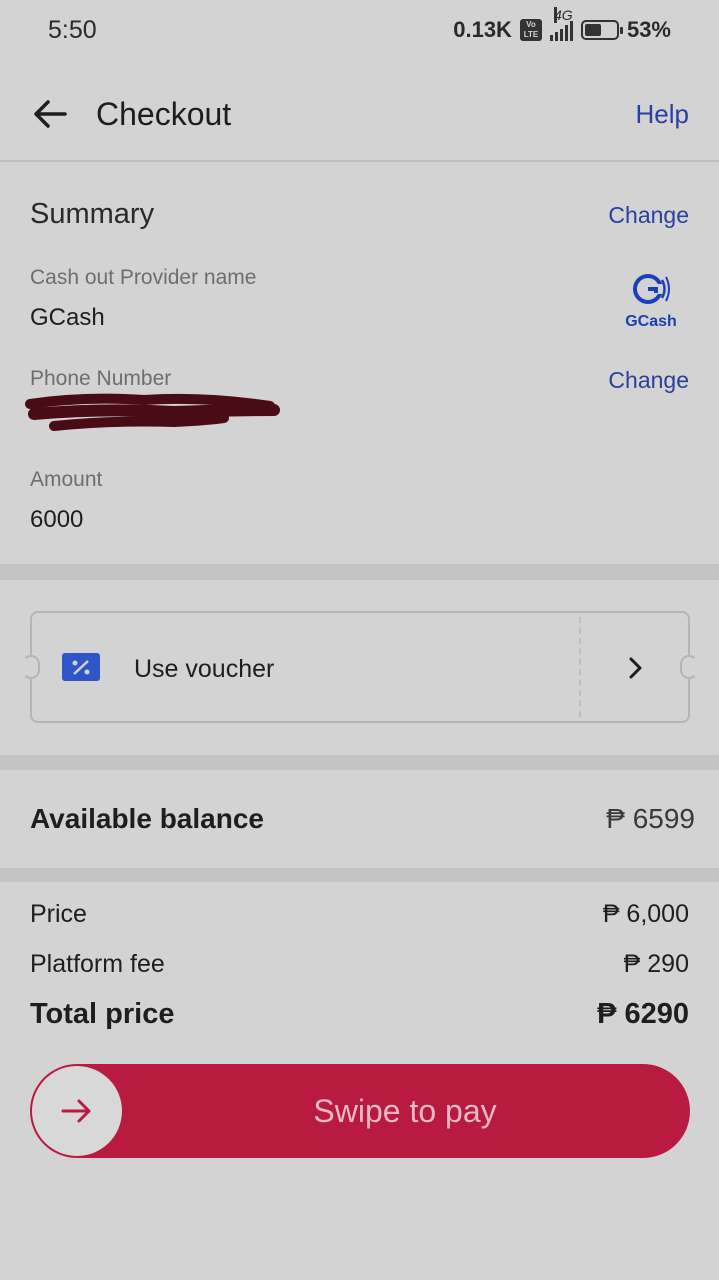 Image resolution: width=719 pixels, height=1280 pixels. What do you see at coordinates (648, 29) in the screenshot?
I see `battery-percent: 53%` at bounding box center [648, 29].